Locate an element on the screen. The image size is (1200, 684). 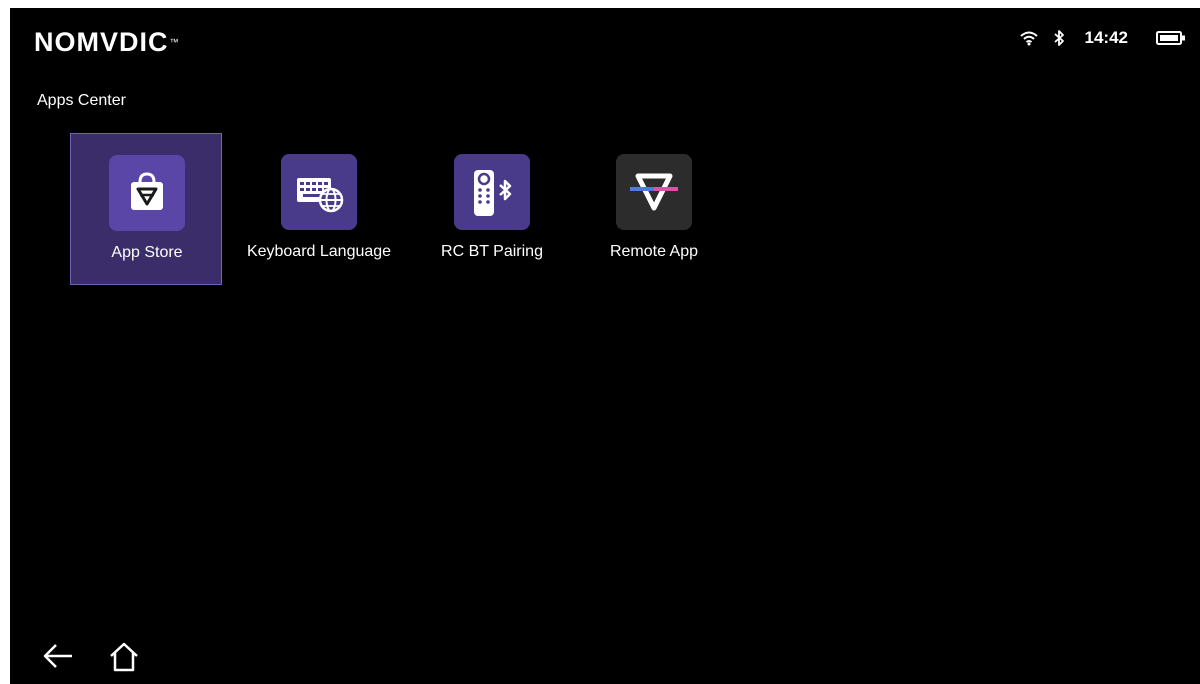
app-tile-keyboard-language: Keyboard Language is located at coordinates (319, 209).